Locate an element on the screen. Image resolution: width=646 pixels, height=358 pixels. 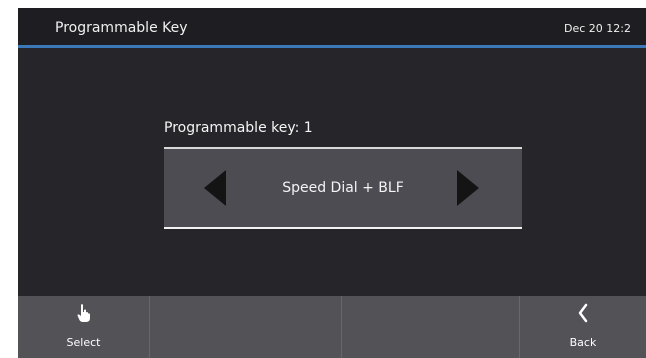
date-time: Dec 20 12:2 is located at coordinates (597, 28).